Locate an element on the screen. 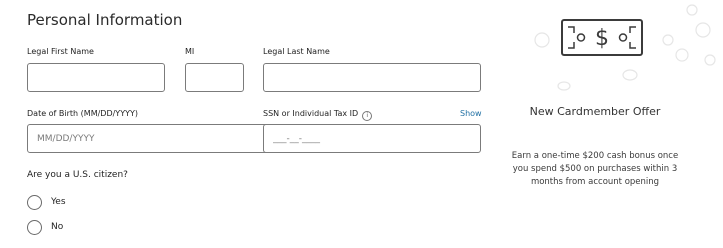 The height and width of the screenshot is (248, 723). ssn-label: SSN or Individual Tax ID is located at coordinates (311, 113).